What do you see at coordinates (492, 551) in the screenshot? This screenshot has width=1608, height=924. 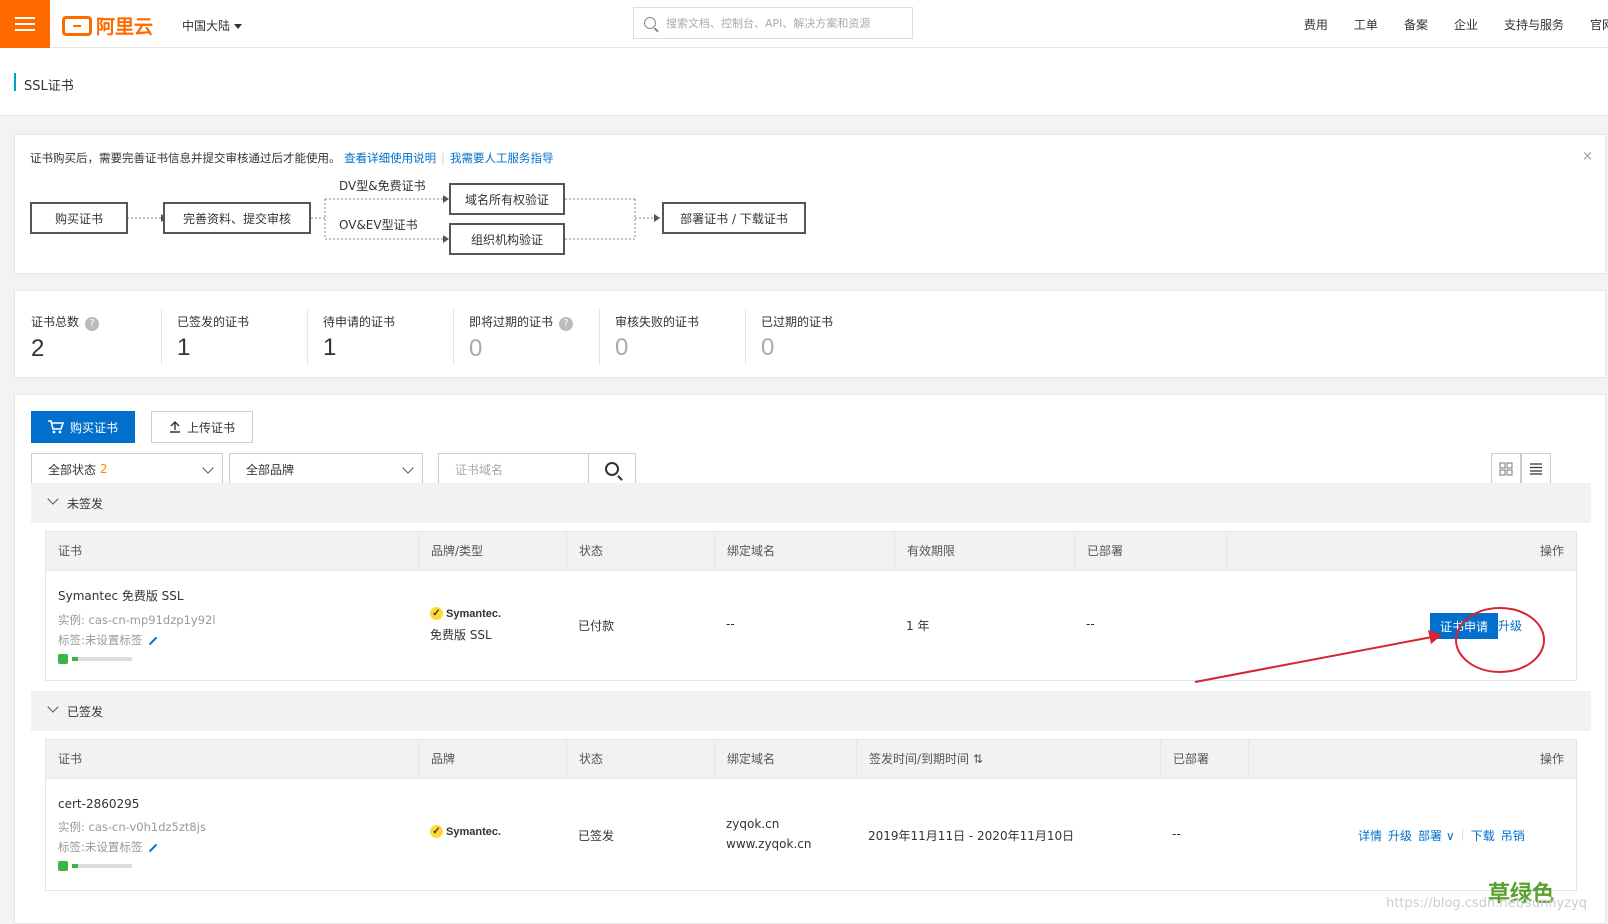 I see `col-brand-type: 品牌/类型` at bounding box center [492, 551].